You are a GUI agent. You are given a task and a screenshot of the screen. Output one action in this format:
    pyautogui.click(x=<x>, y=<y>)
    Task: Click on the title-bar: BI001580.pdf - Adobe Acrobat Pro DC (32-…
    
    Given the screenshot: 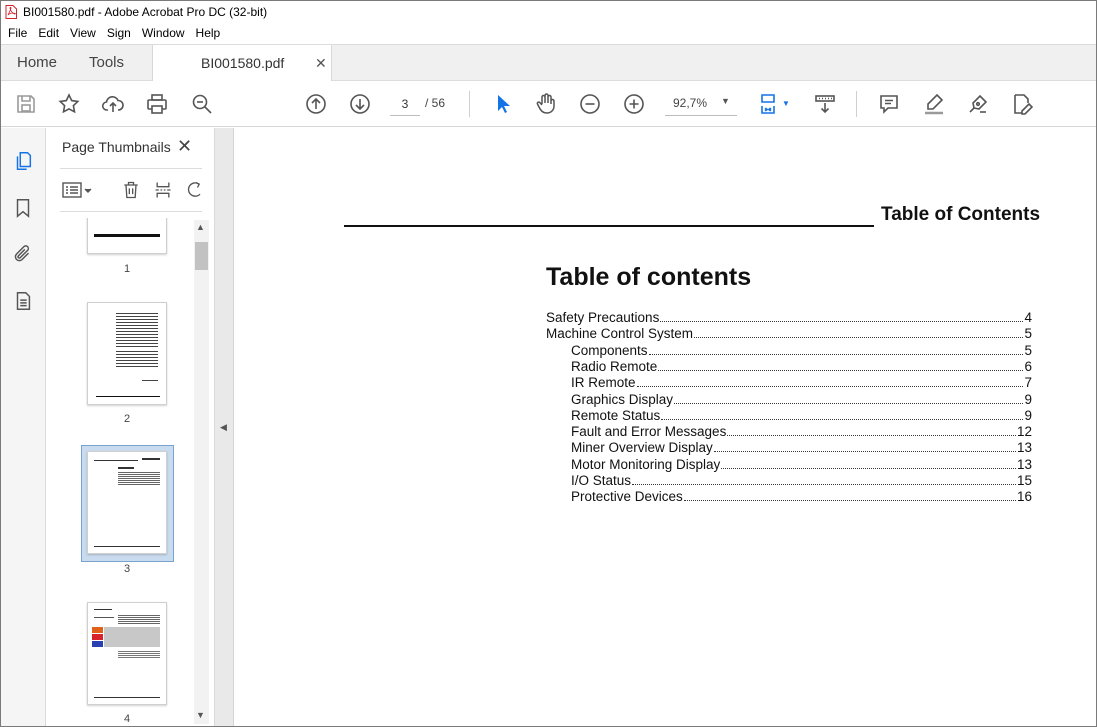 What is the action you would take?
    pyautogui.click(x=548, y=12)
    